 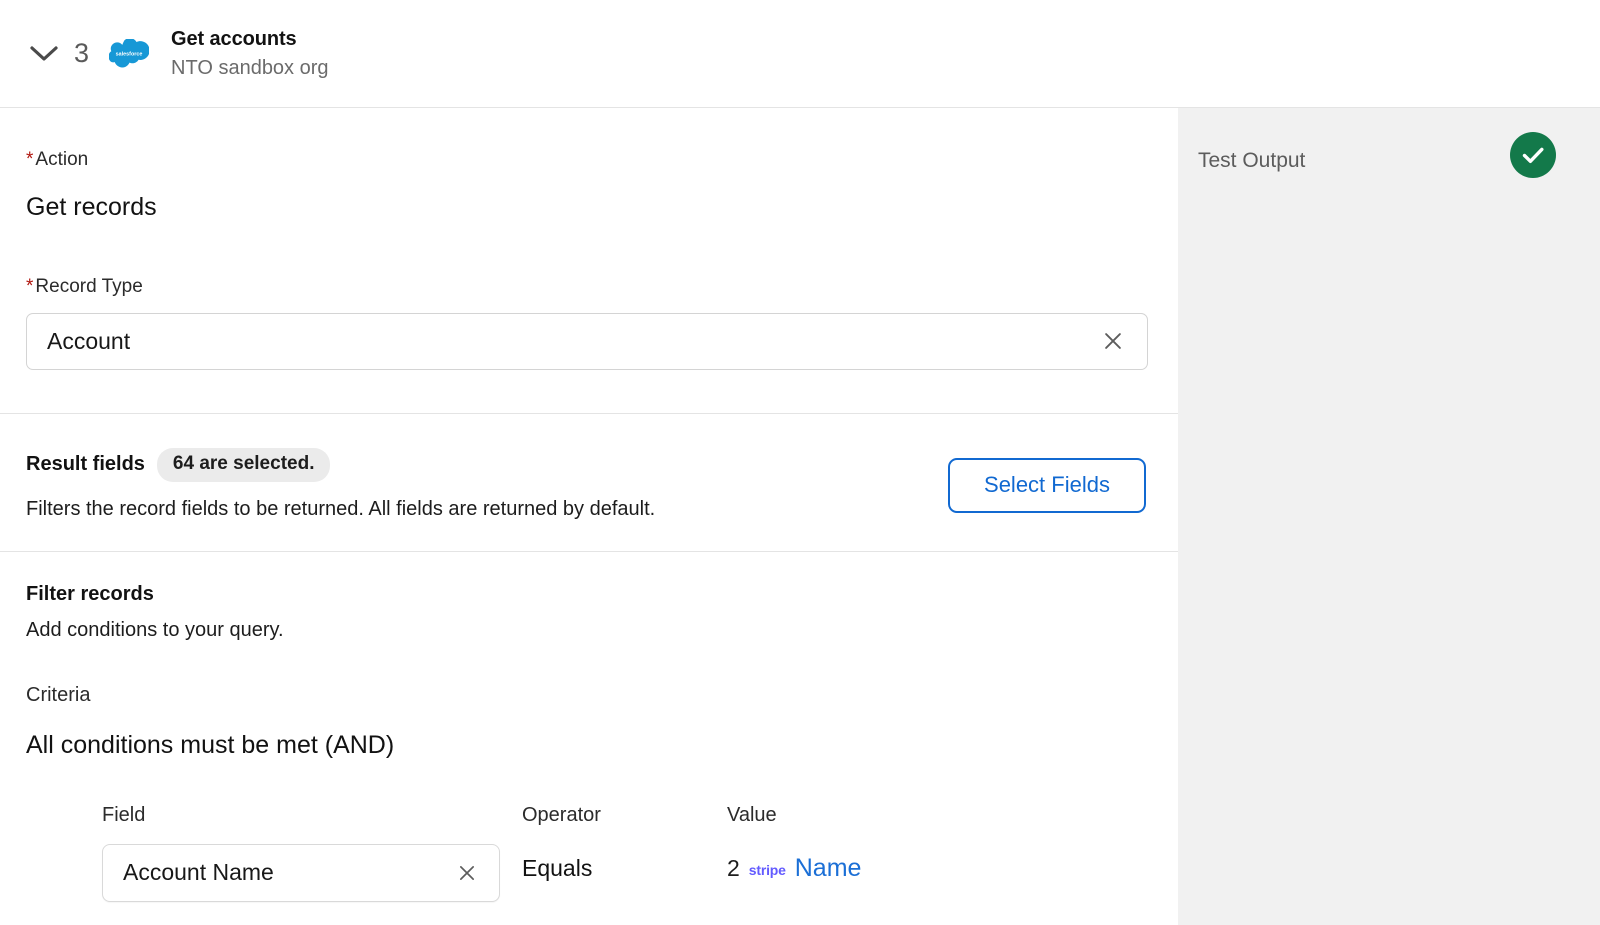 I want to click on column-header-field: Field, so click(x=124, y=814).